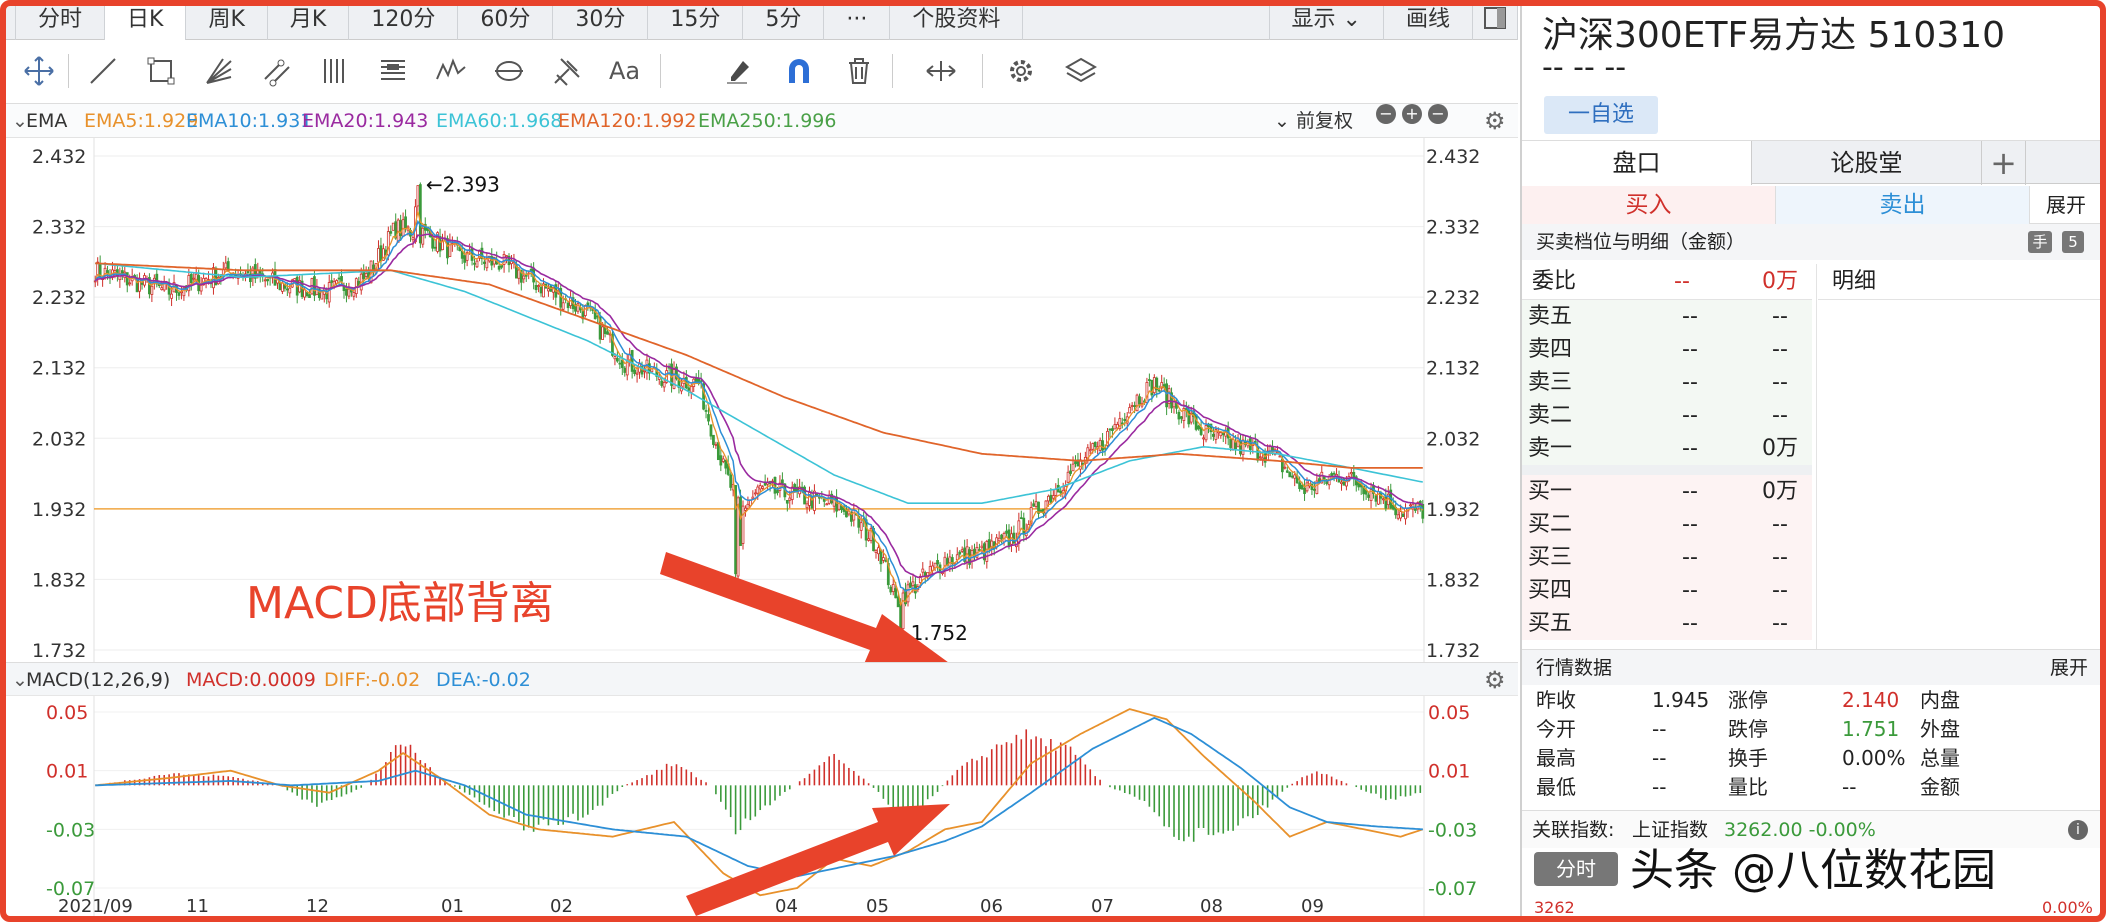 The height and width of the screenshot is (922, 2106). Describe the element at coordinates (1428, 23) in the screenshot. I see `tab-draw: 画线` at that location.